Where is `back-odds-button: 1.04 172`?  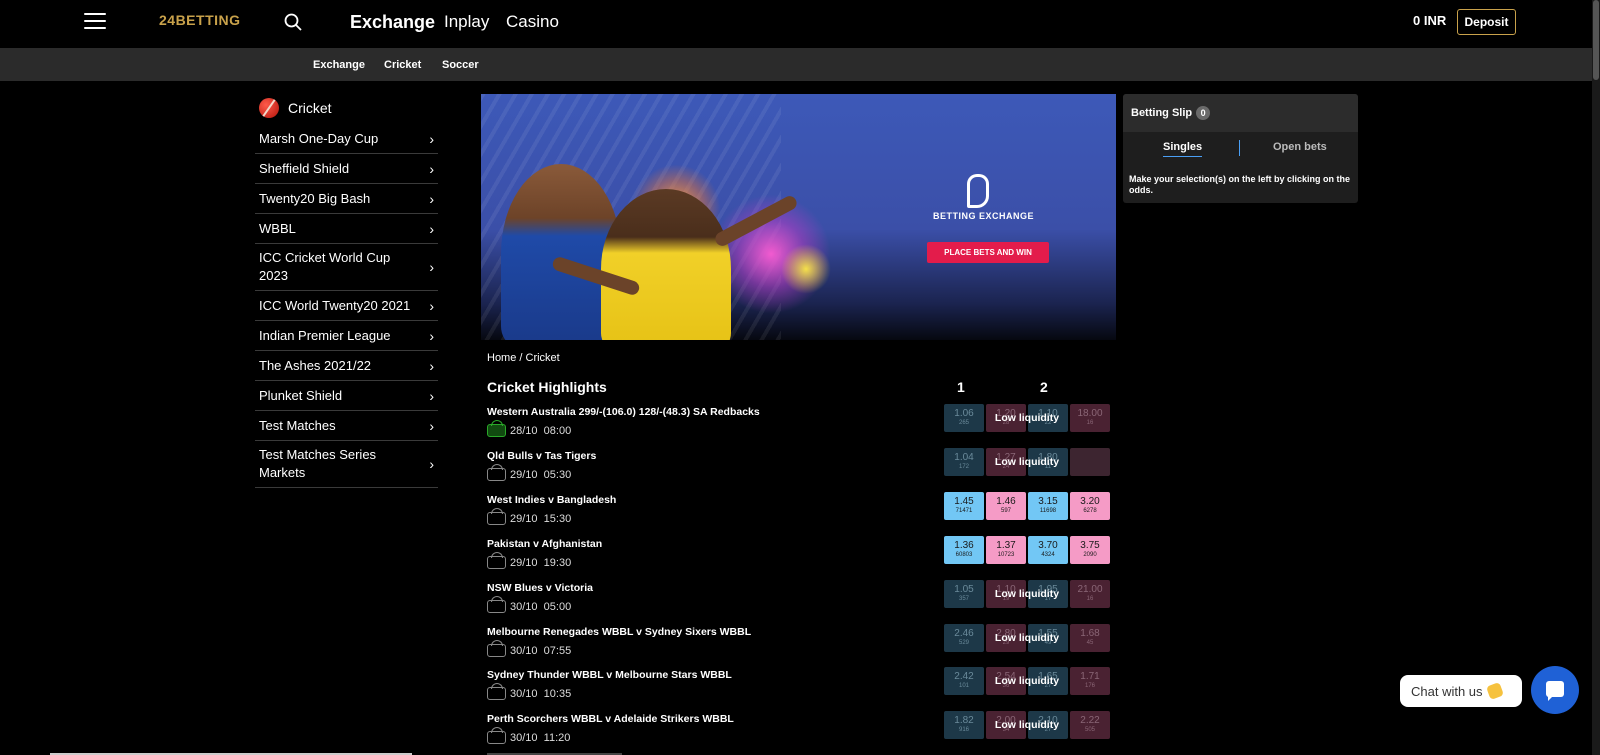 back-odds-button: 1.04 172 is located at coordinates (964, 462).